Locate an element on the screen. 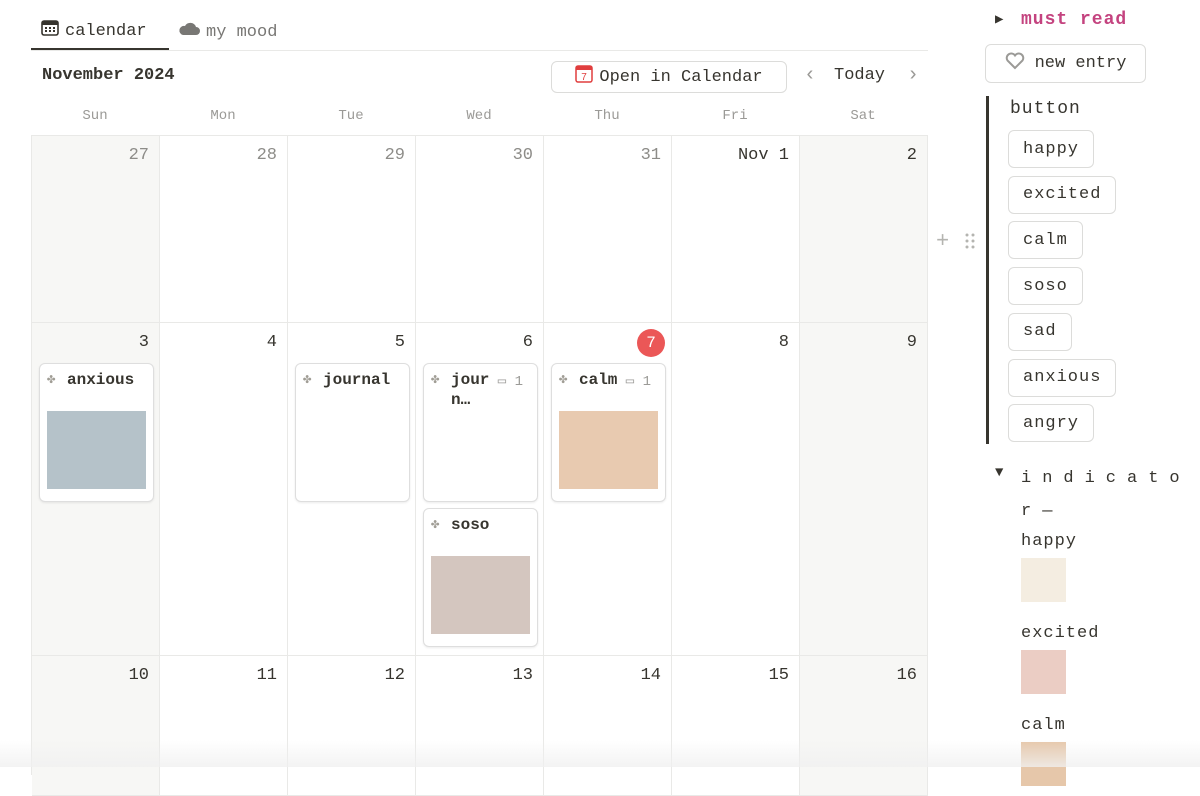 This screenshot has width=1200, height=796. day-number: 10 is located at coordinates (138, 675).